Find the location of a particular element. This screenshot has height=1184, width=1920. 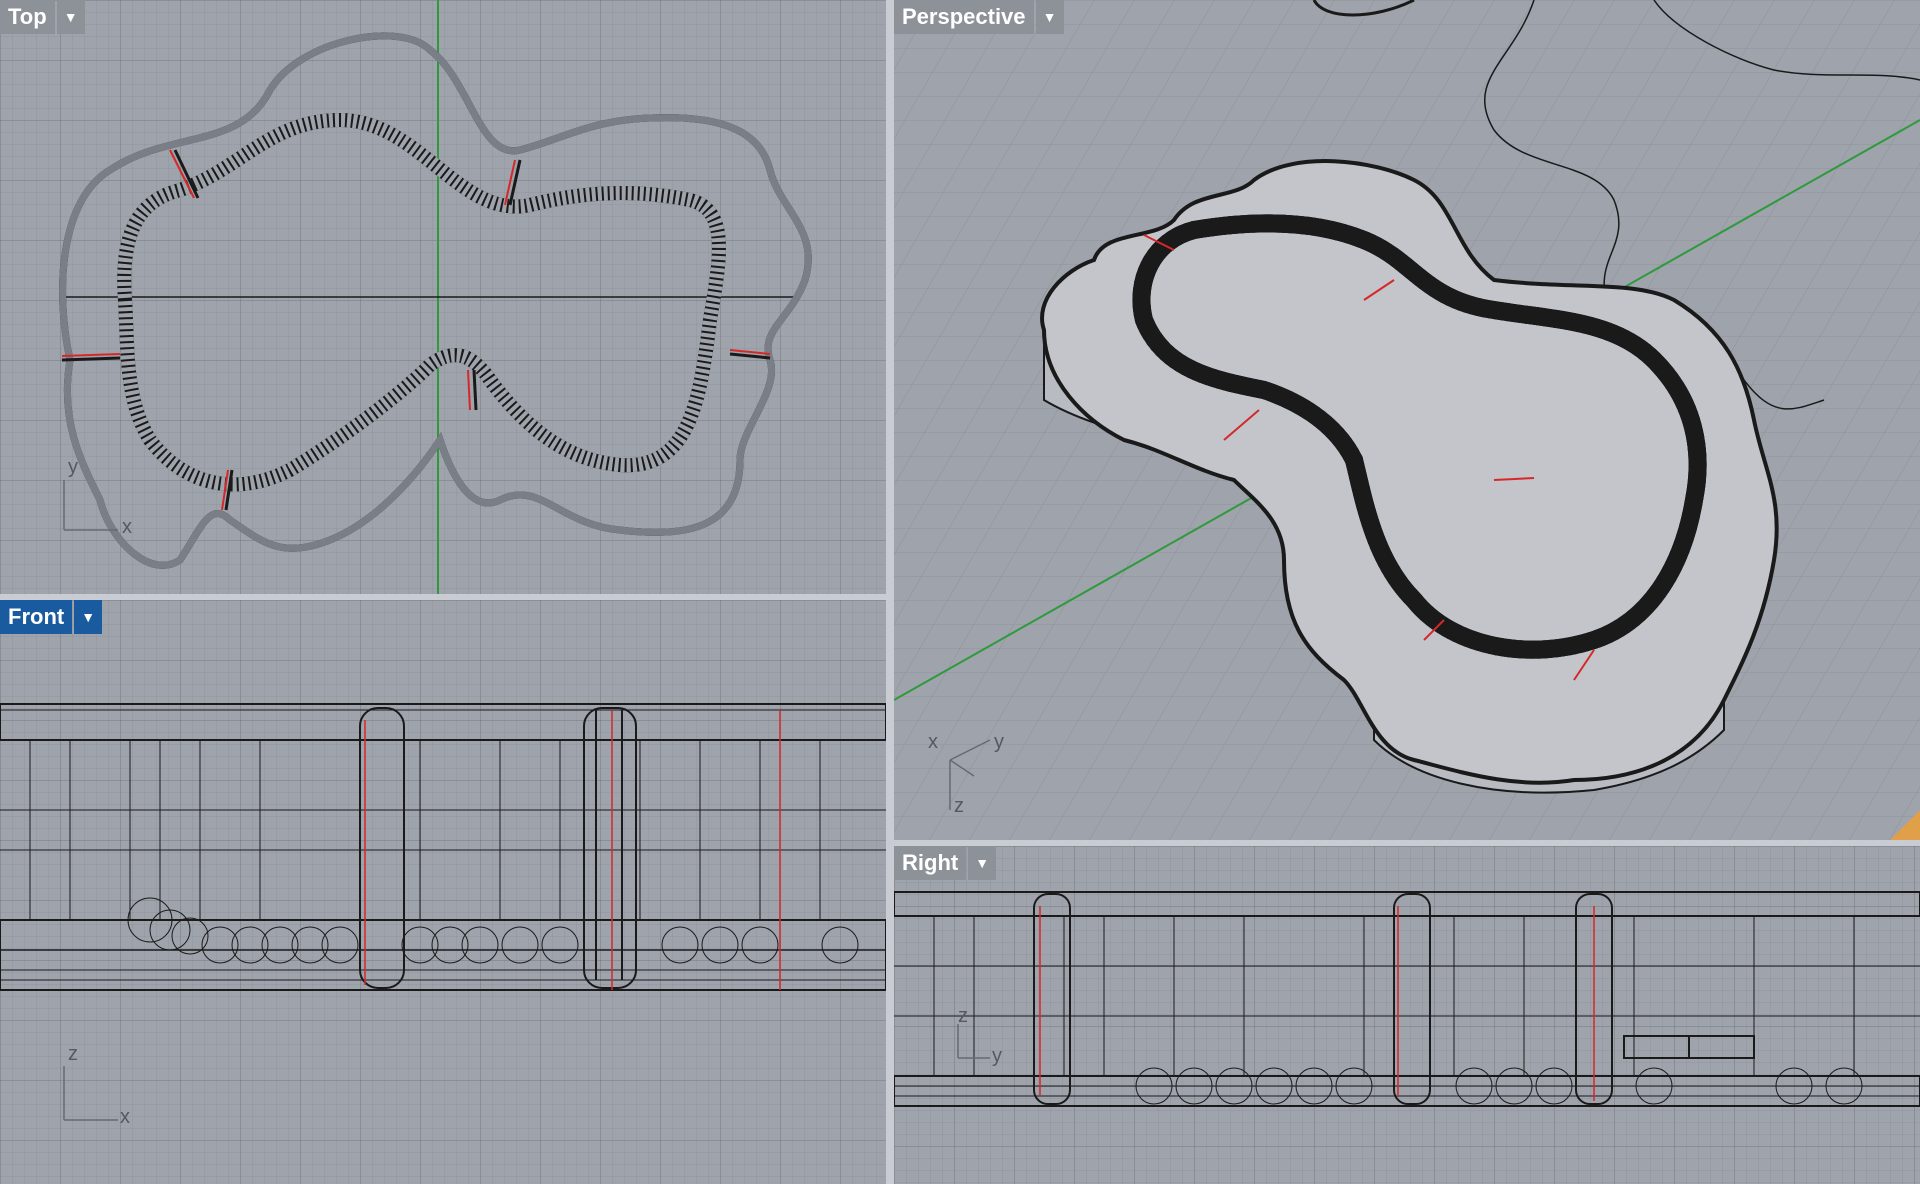

viewport-label: Right is located at coordinates (930, 863).